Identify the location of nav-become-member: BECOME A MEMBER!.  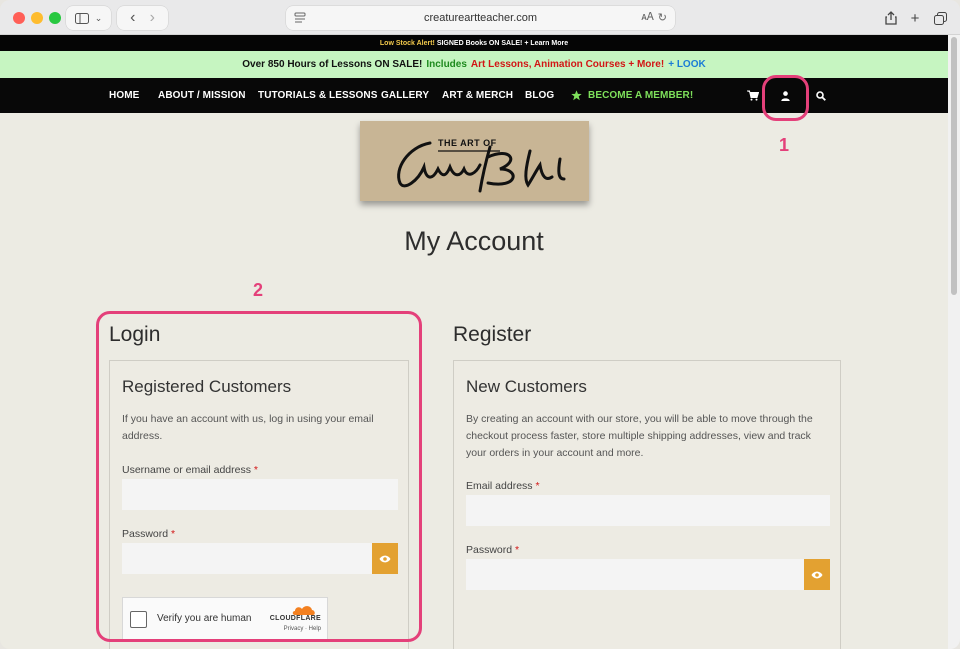
(632, 95).